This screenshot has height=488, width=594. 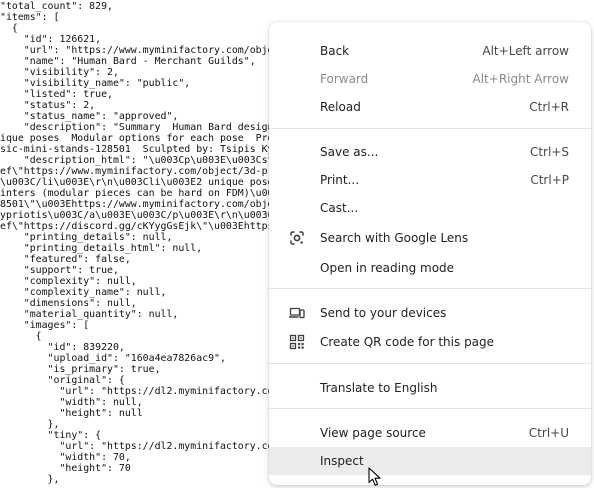 What do you see at coordinates (549, 180) in the screenshot?
I see `menu-item-shortcut: Ctrl+P` at bounding box center [549, 180].